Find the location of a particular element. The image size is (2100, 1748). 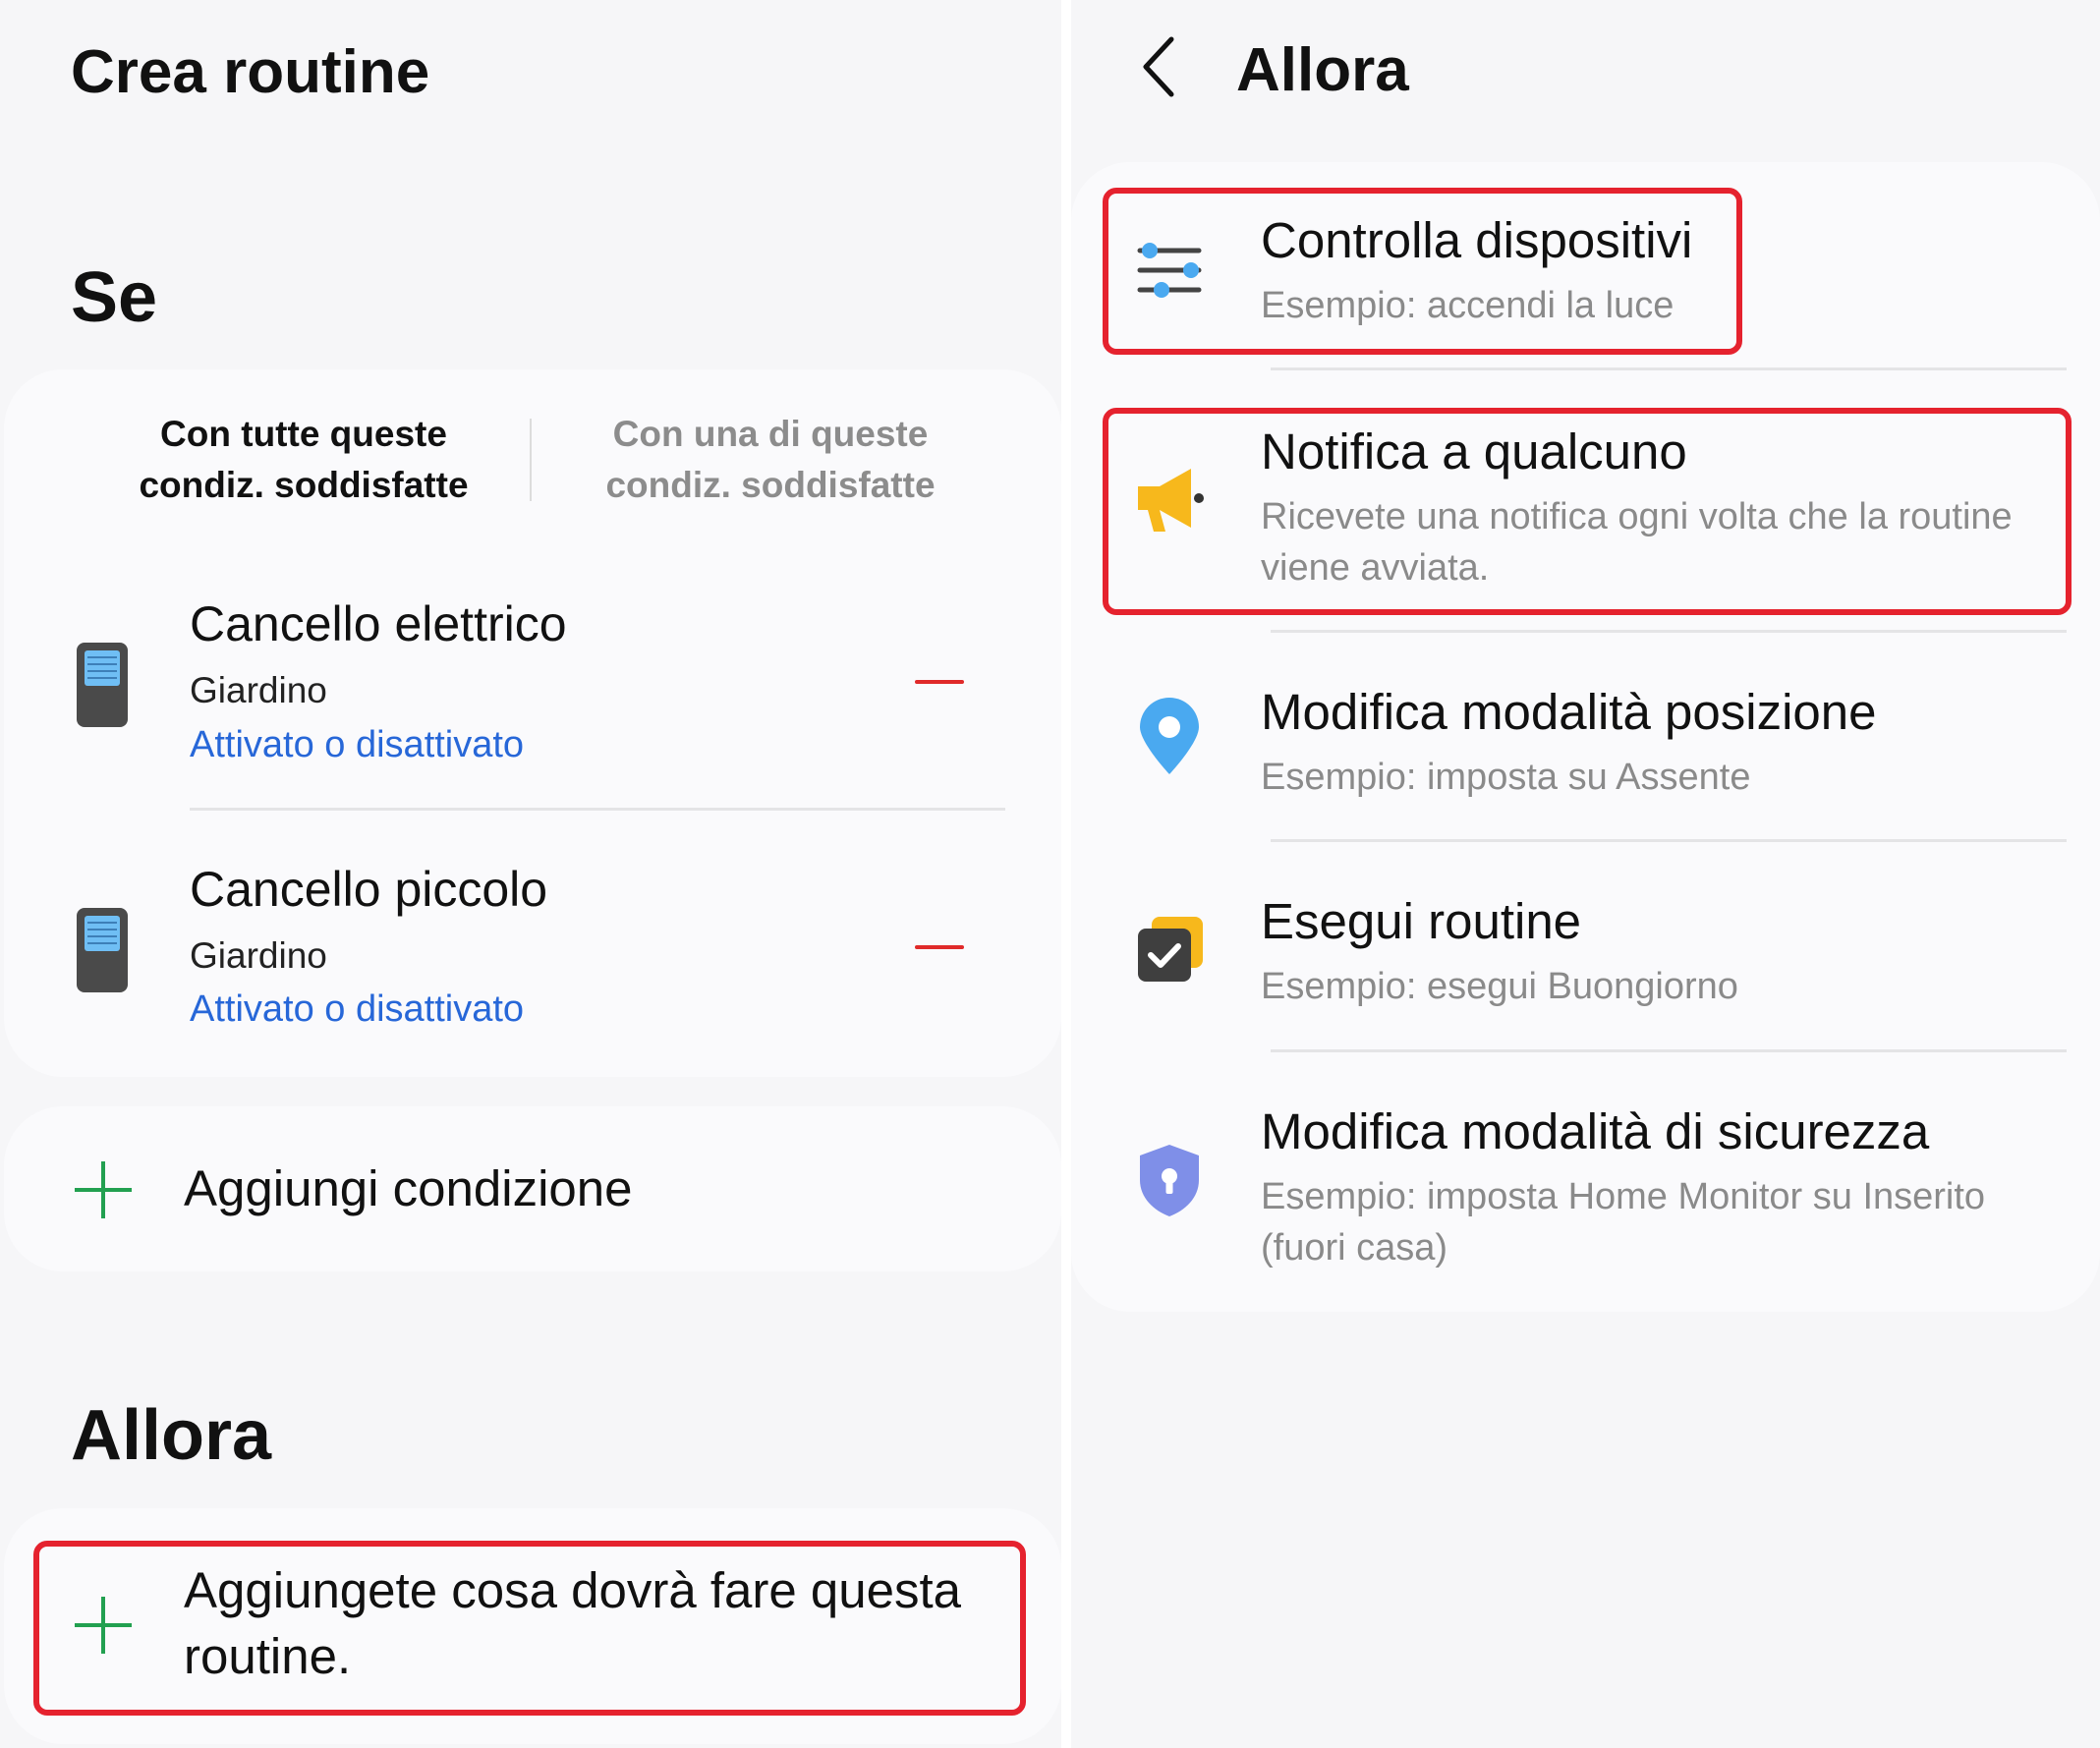

option-subtitle: Esempio: imposta su Assente is located at coordinates (1506, 777).